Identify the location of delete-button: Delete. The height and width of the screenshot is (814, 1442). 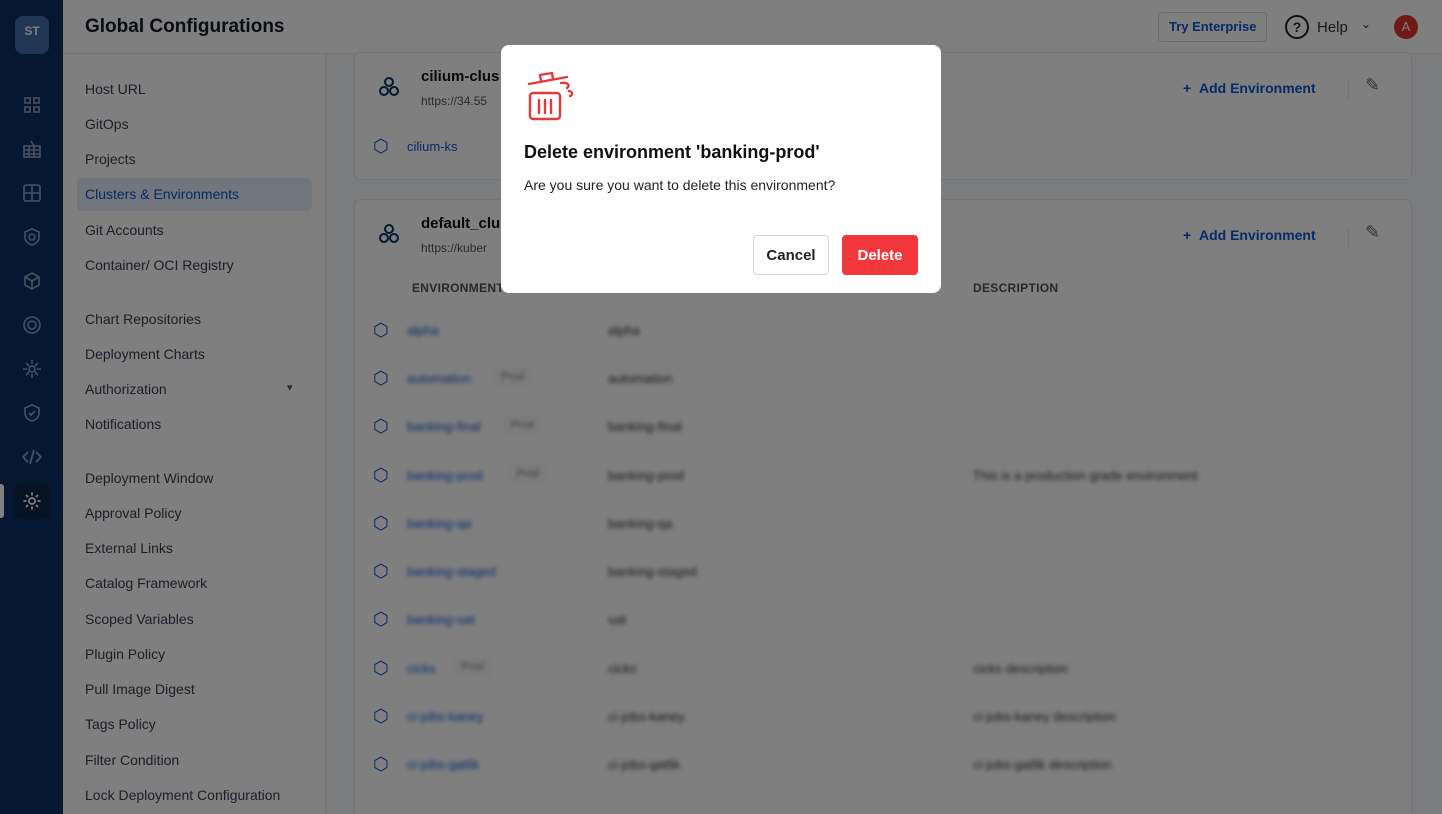
(880, 255).